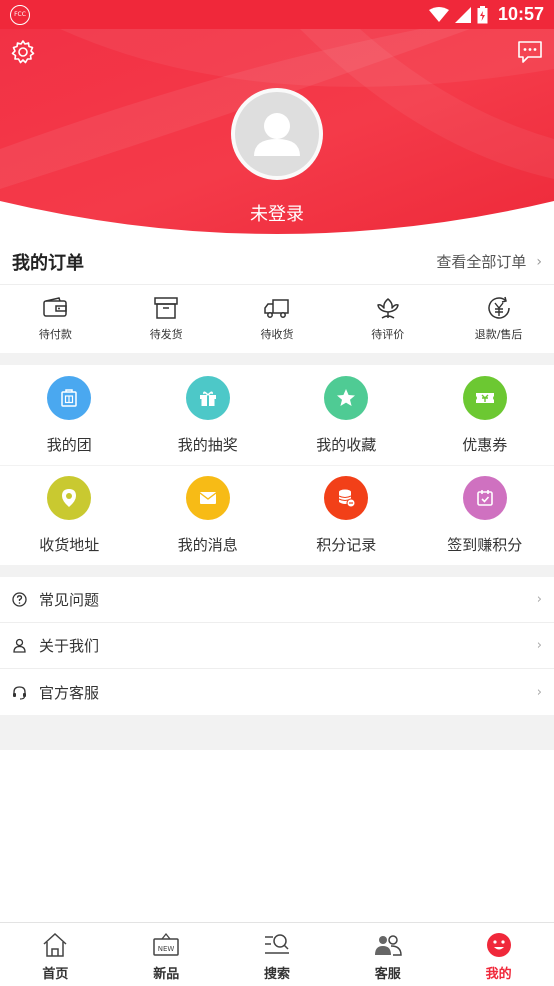 This screenshot has width=554, height=986. I want to click on coupon-icon, so click(484, 397).